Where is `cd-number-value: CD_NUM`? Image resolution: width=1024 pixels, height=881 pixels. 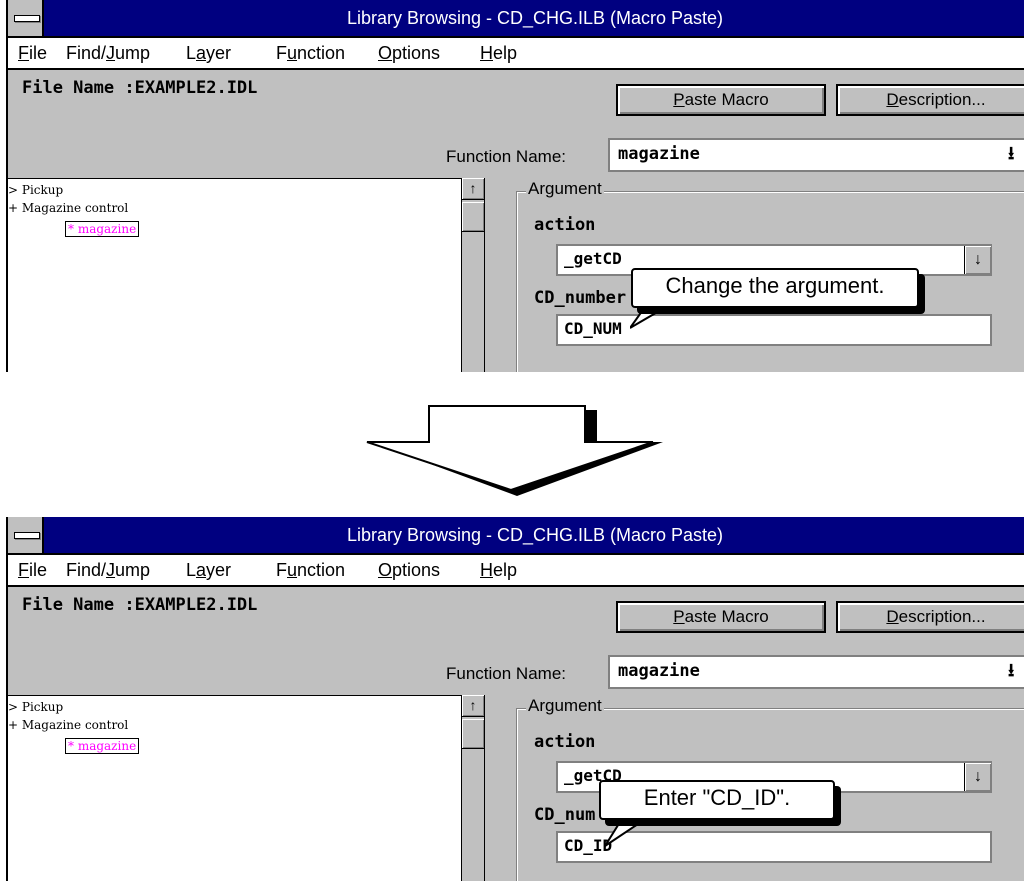 cd-number-value: CD_NUM is located at coordinates (593, 328).